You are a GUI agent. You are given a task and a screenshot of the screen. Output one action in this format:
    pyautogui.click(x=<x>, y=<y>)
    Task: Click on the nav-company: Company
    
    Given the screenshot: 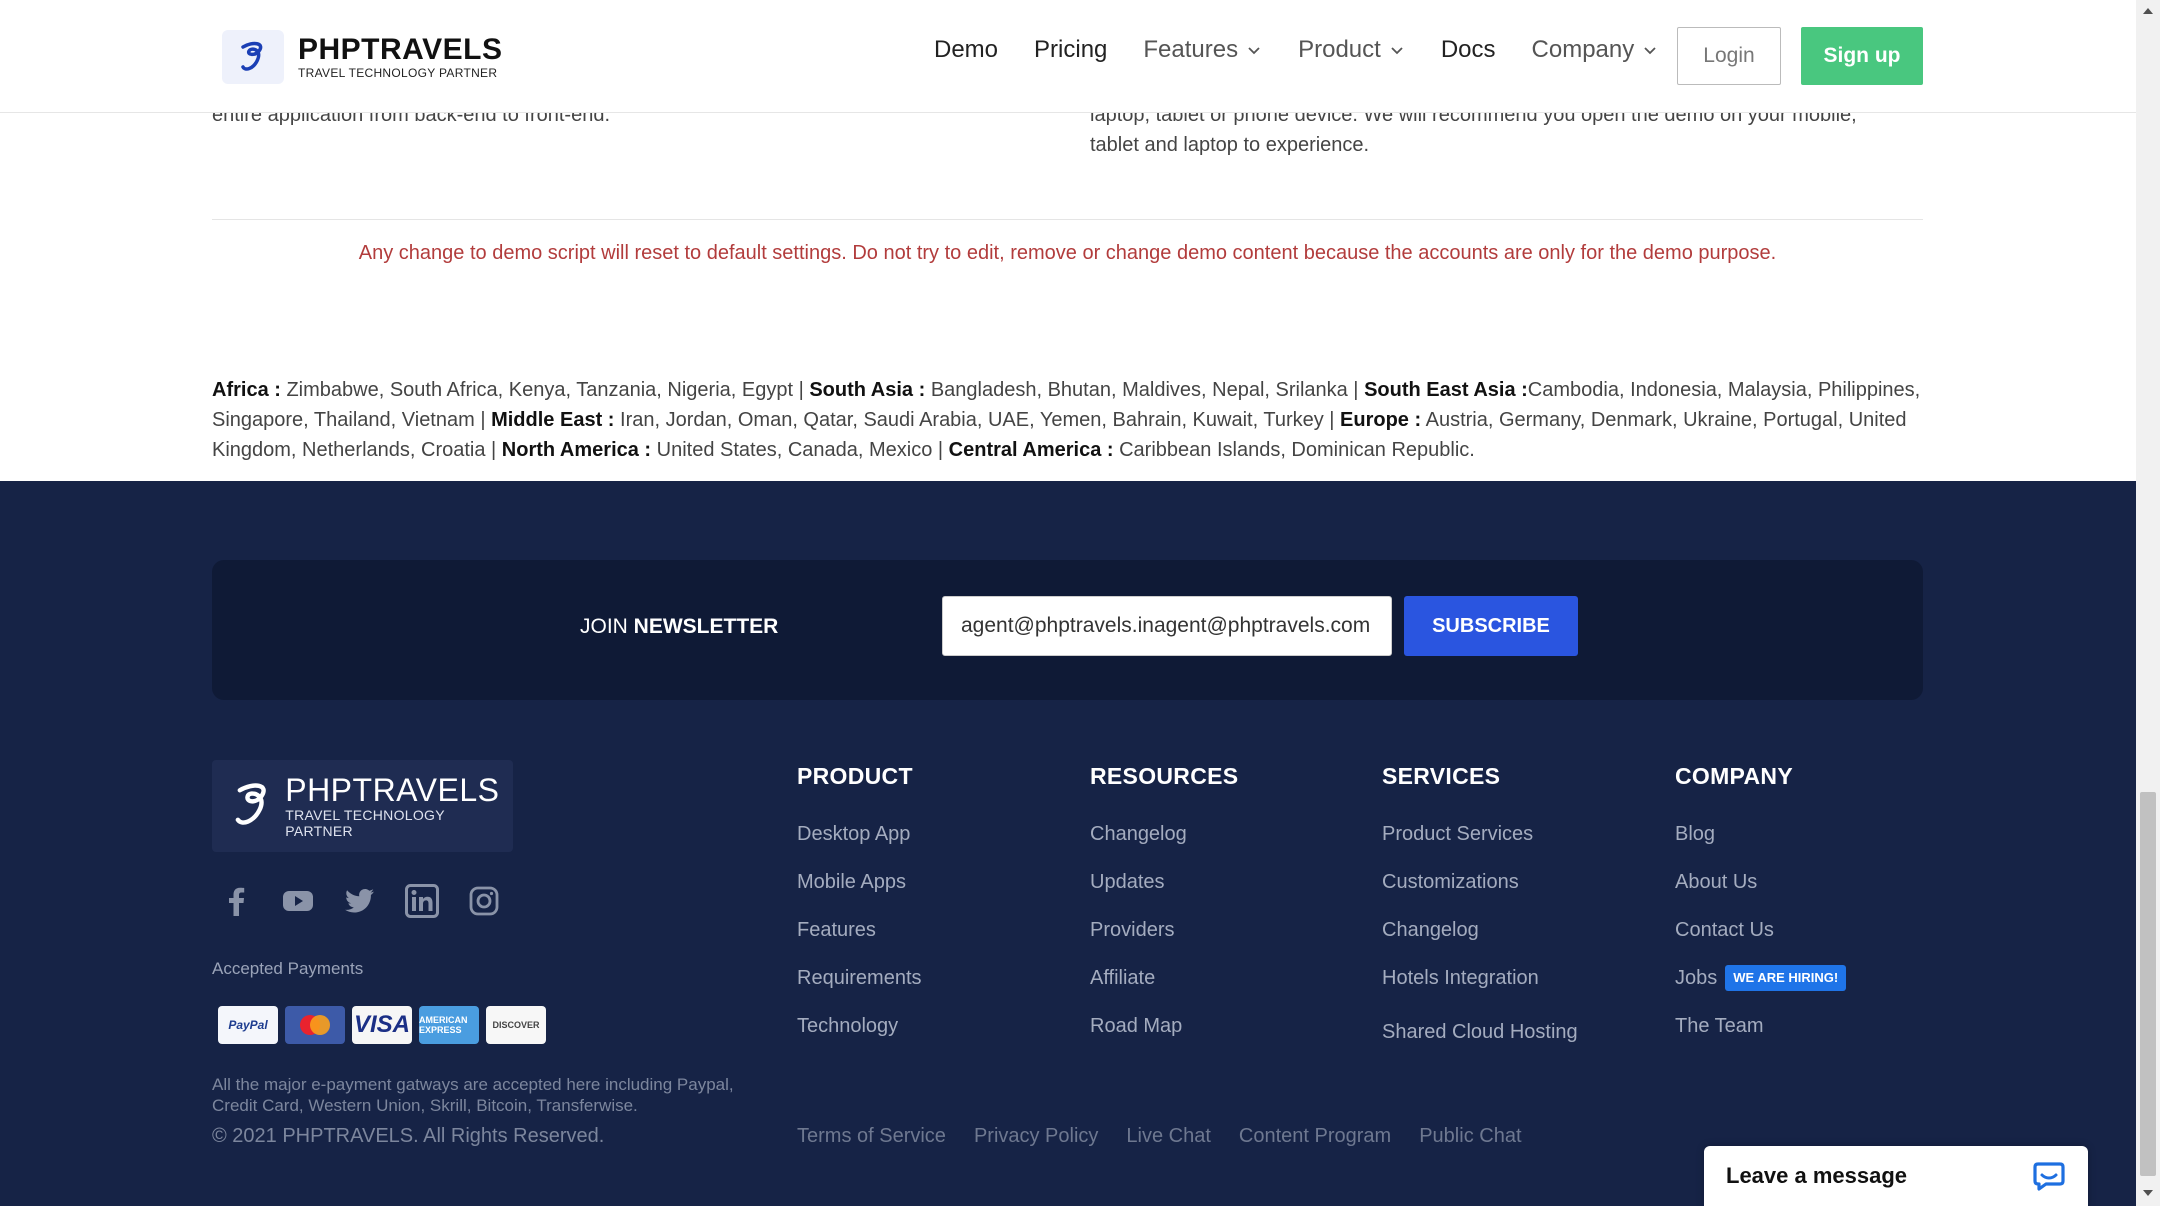 What is the action you would take?
    pyautogui.click(x=1595, y=50)
    